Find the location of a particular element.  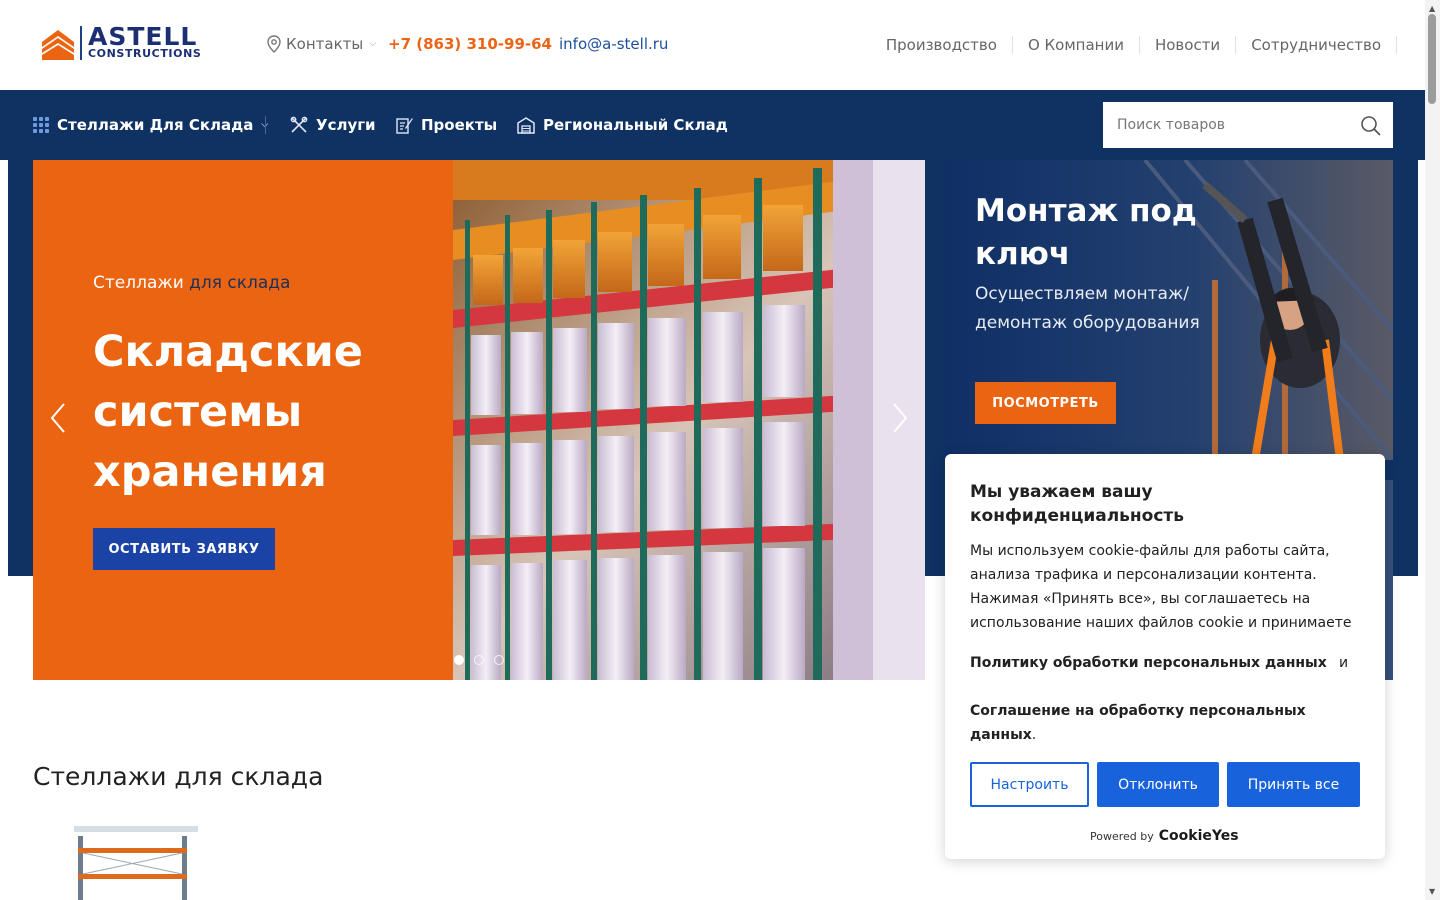

document-edit-icon is located at coordinates (404, 126).